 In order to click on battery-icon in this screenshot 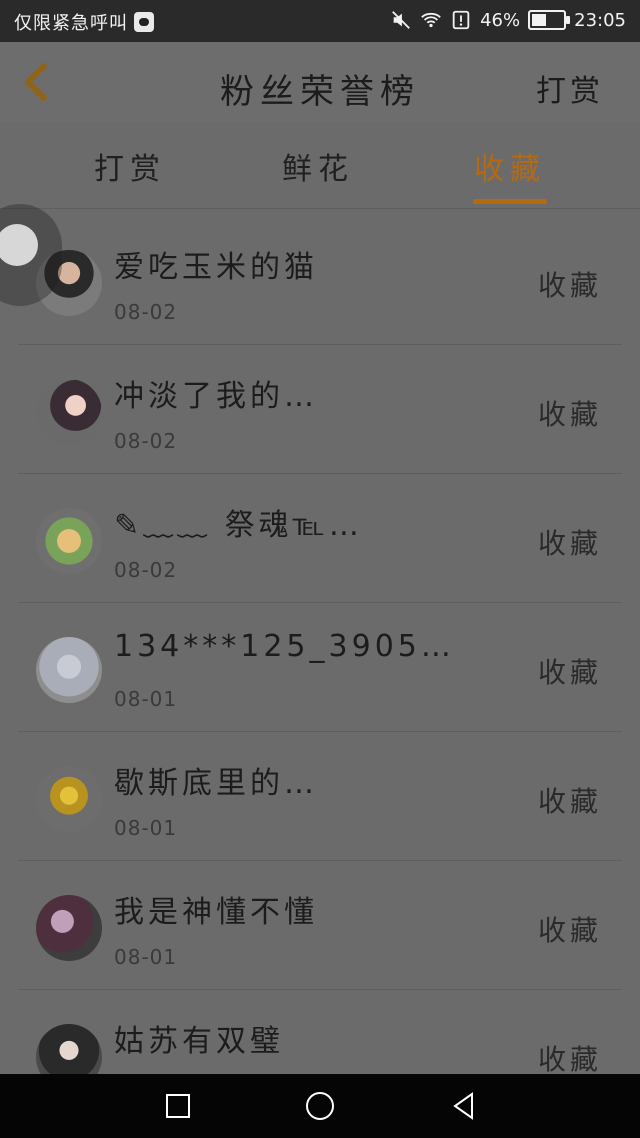, I will do `click(549, 20)`.